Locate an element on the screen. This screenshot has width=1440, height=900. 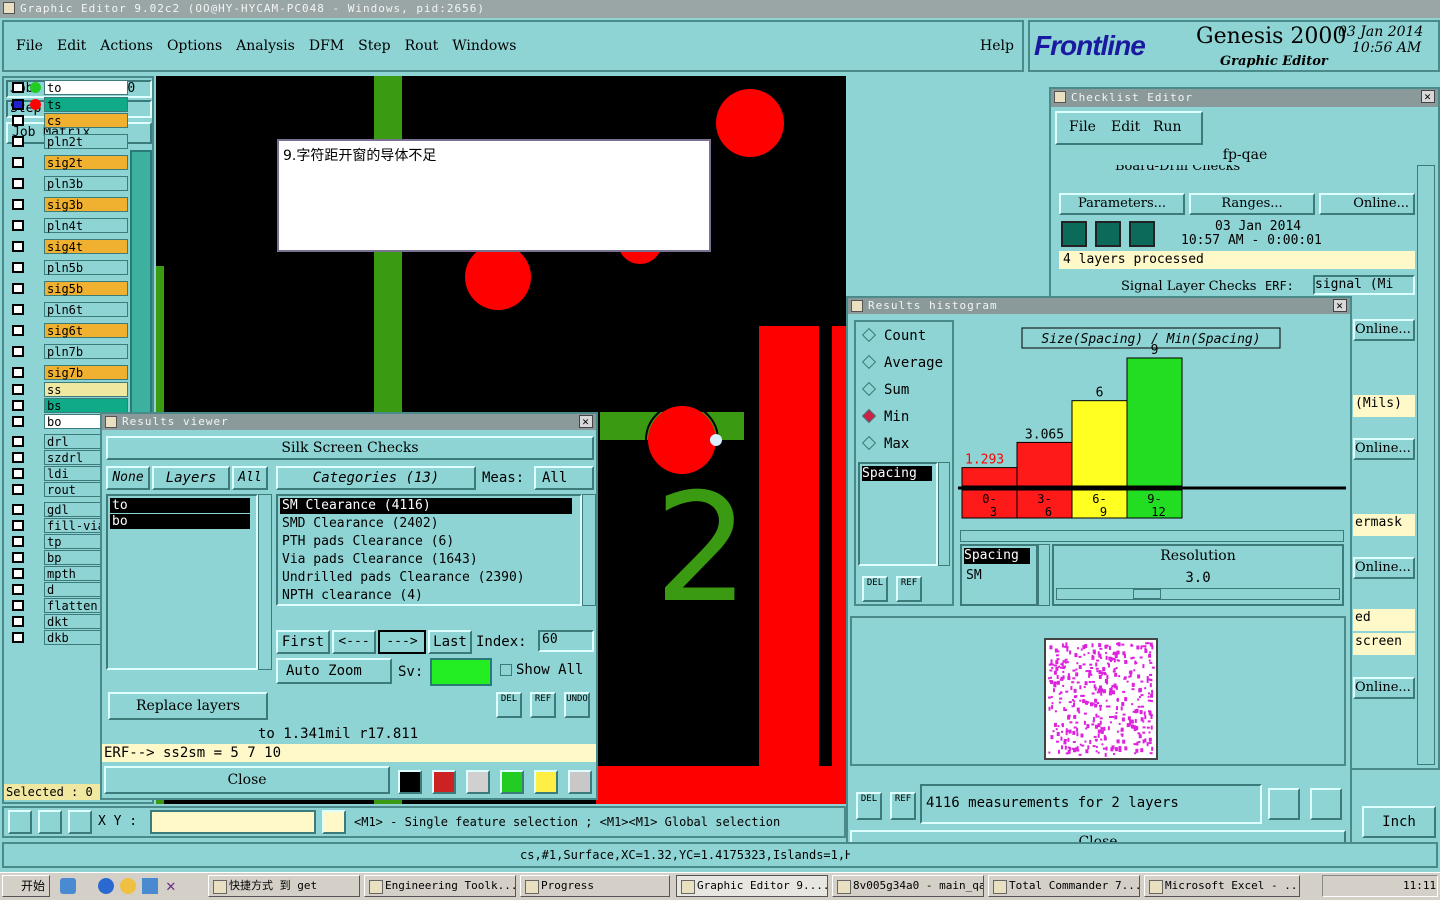
checklist-menu-run: Run is located at coordinates (1167, 127).